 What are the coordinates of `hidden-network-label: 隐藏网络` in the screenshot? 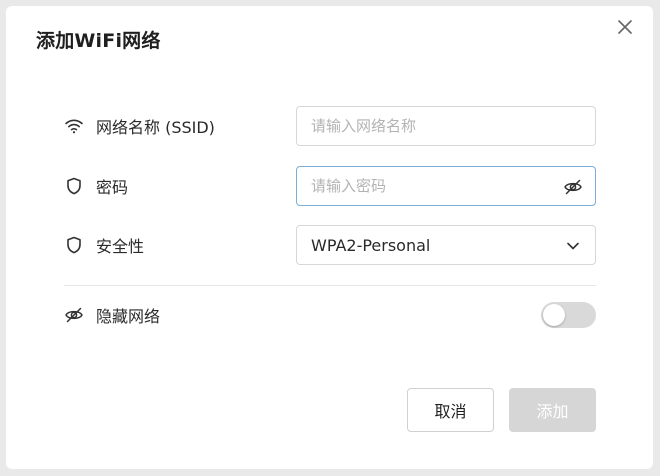 It's located at (128, 316).